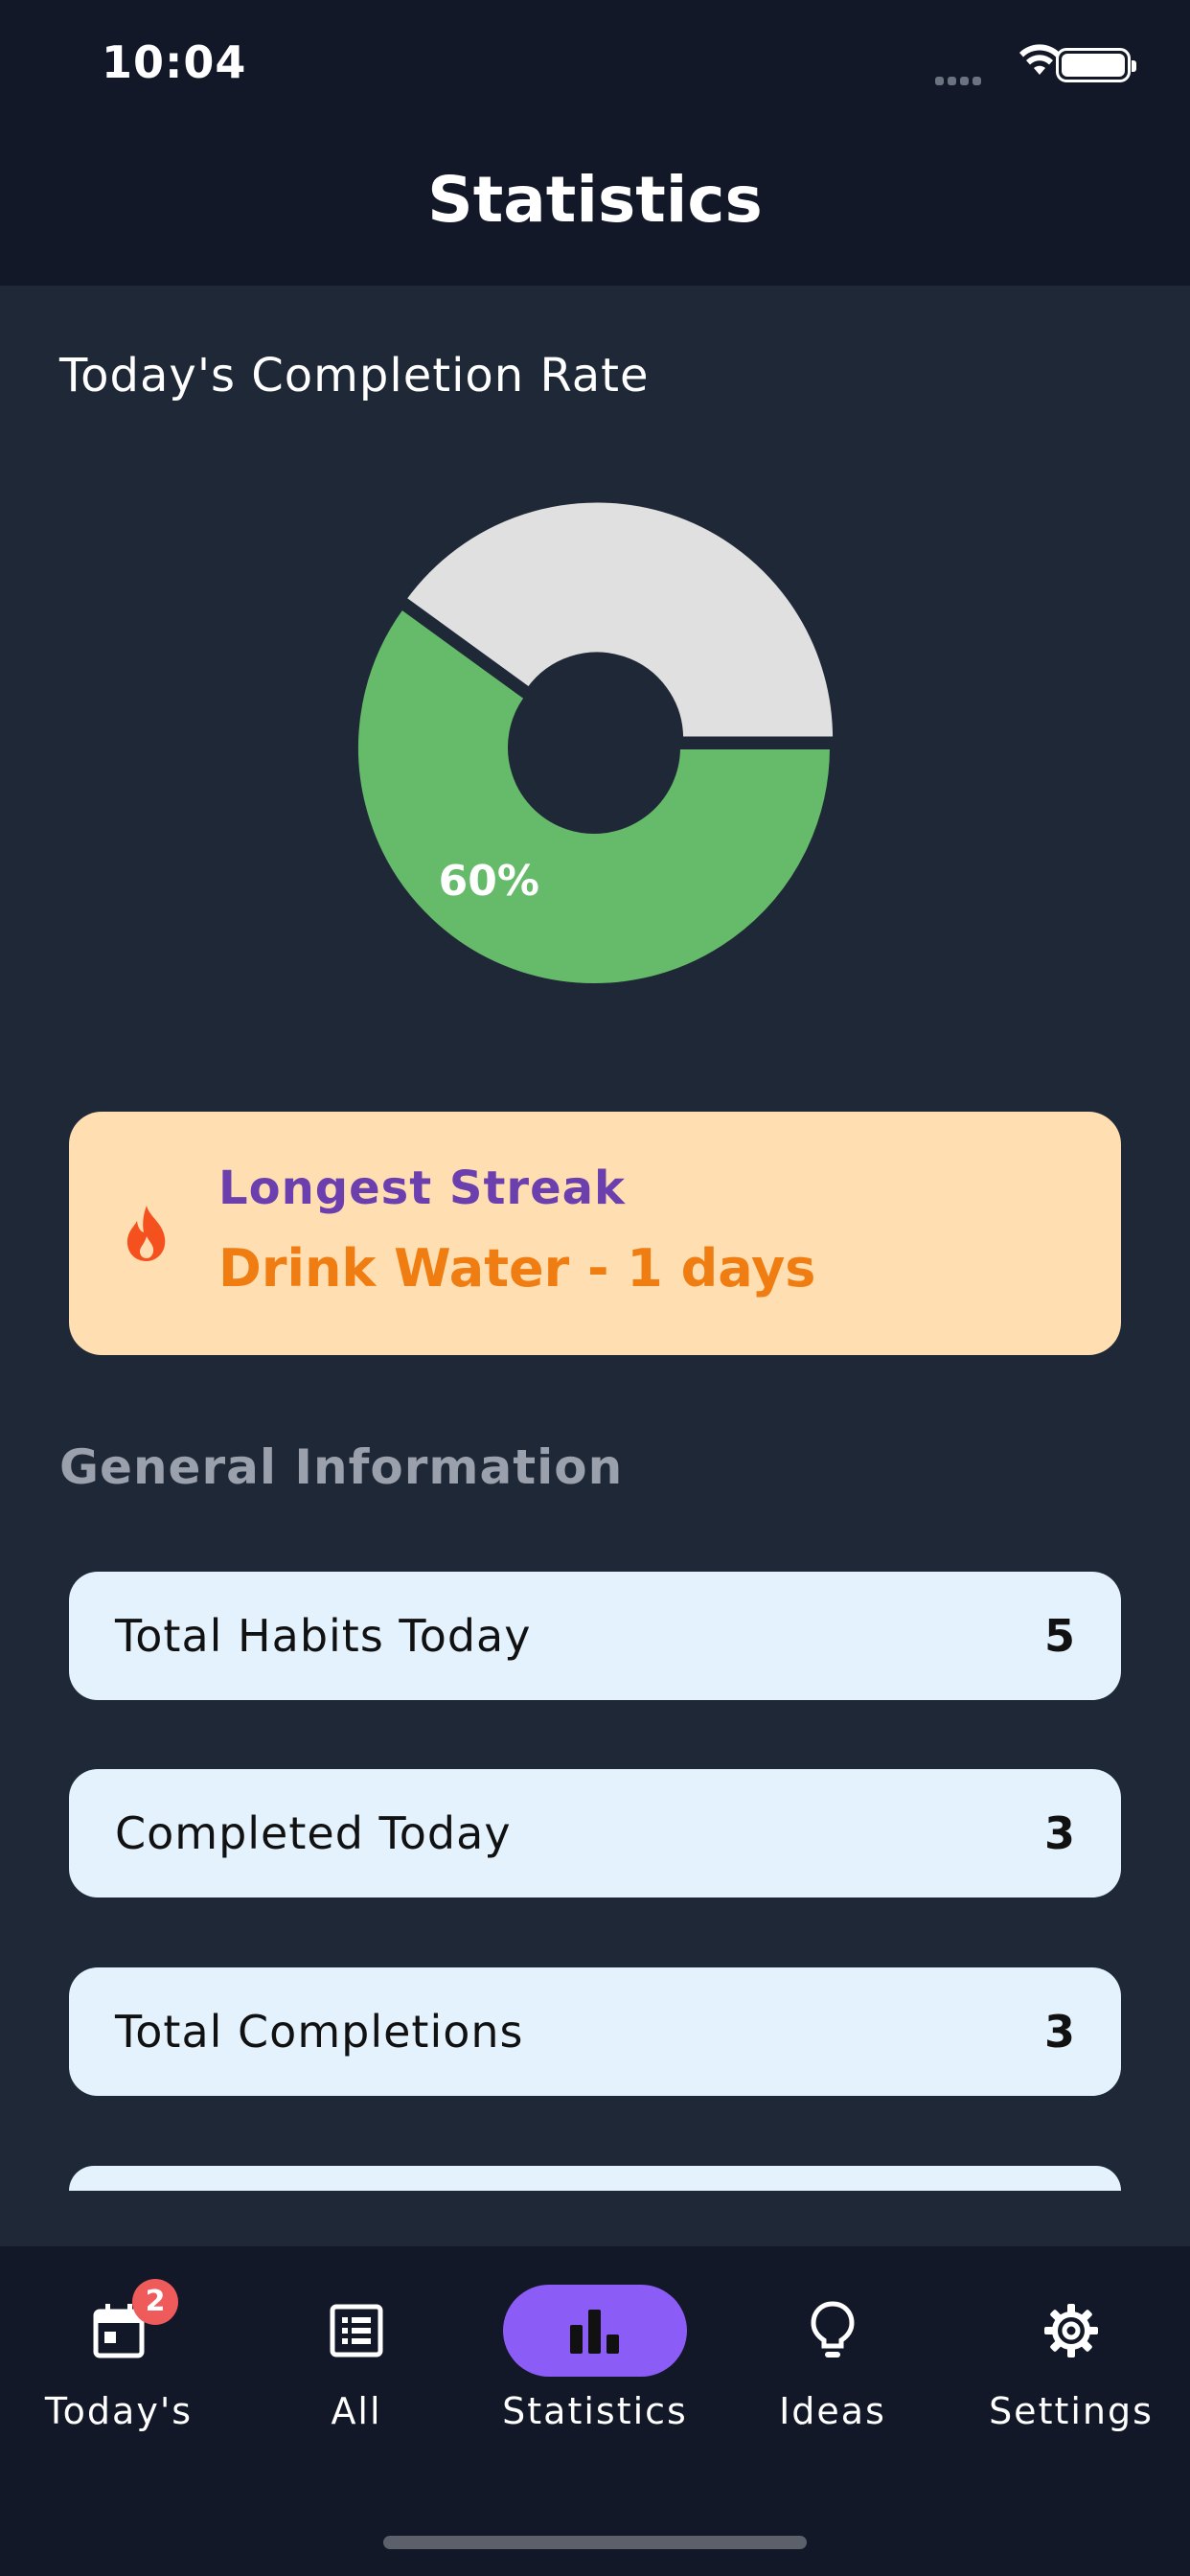 The image size is (1190, 2576). I want to click on stat-value: 5, so click(1059, 1636).